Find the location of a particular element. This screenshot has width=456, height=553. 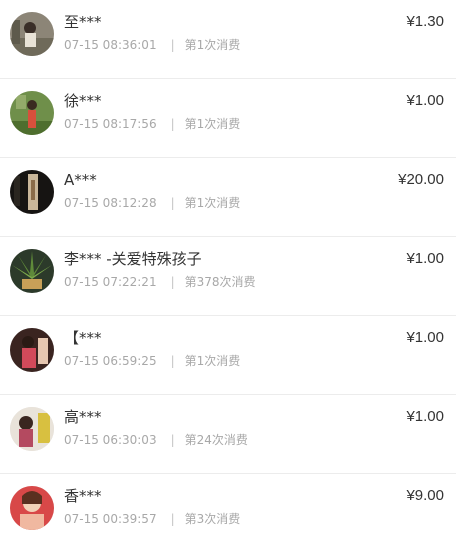

purchase-count: 第378次消费 is located at coordinates (220, 282).